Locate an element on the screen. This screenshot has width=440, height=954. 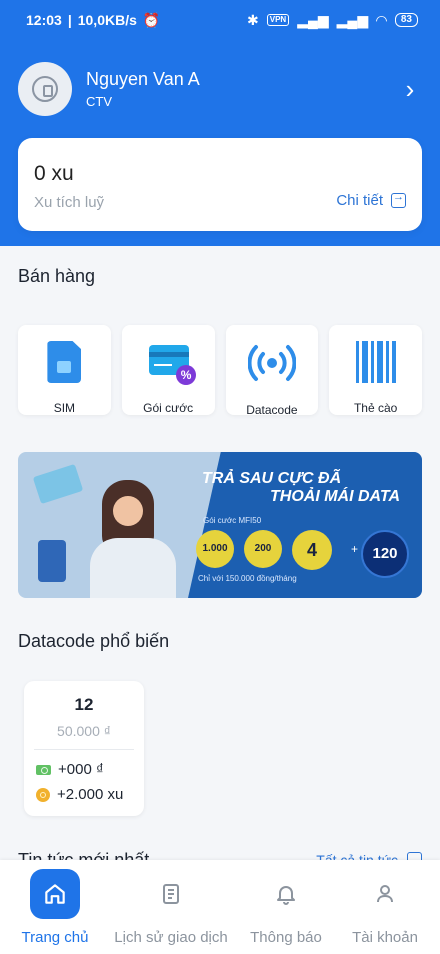
banner-badge: 120 is located at coordinates (385, 554).